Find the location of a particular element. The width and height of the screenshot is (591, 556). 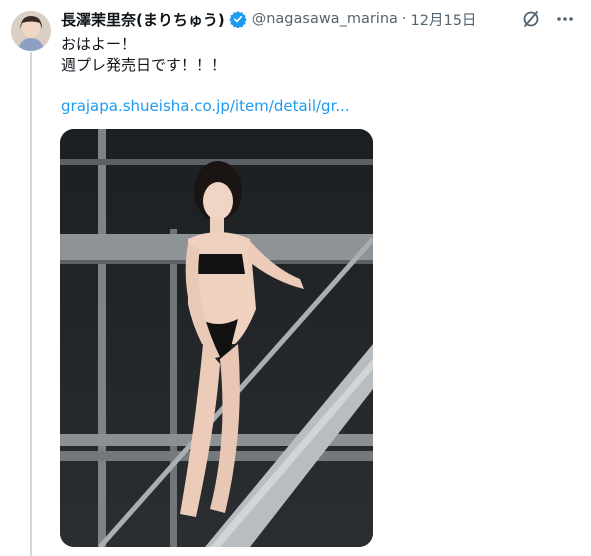

avatar is located at coordinates (31, 31).